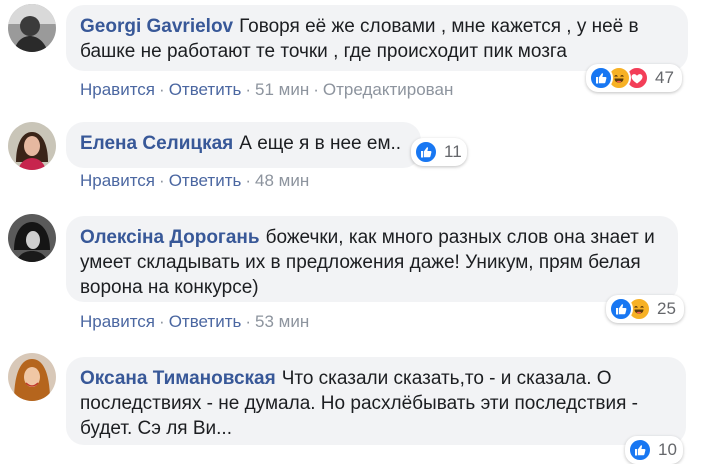 The height and width of the screenshot is (464, 715). I want to click on reaction-summary: 11, so click(439, 152).